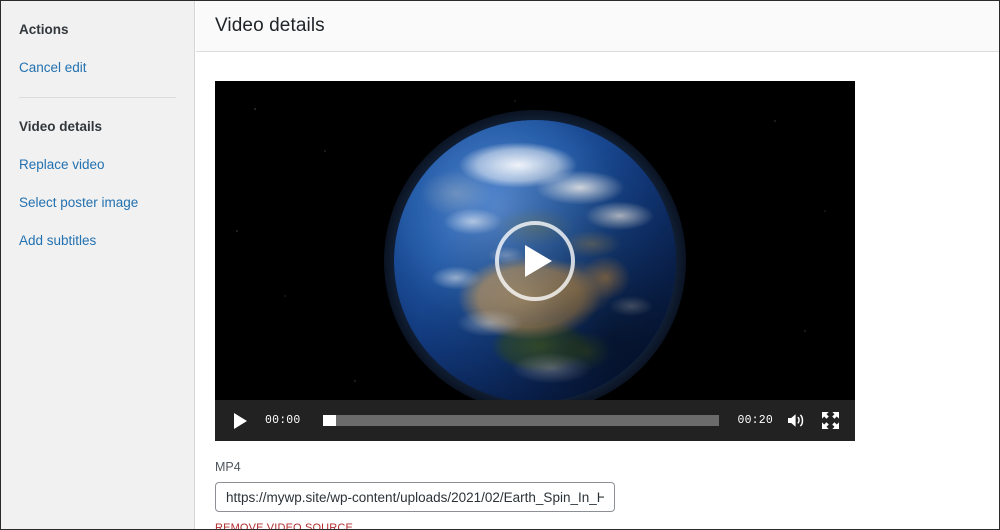 The width and height of the screenshot is (1000, 530). What do you see at coordinates (284, 525) in the screenshot?
I see `remove-video-source-link: REMOVE VIDEO SOURCE` at bounding box center [284, 525].